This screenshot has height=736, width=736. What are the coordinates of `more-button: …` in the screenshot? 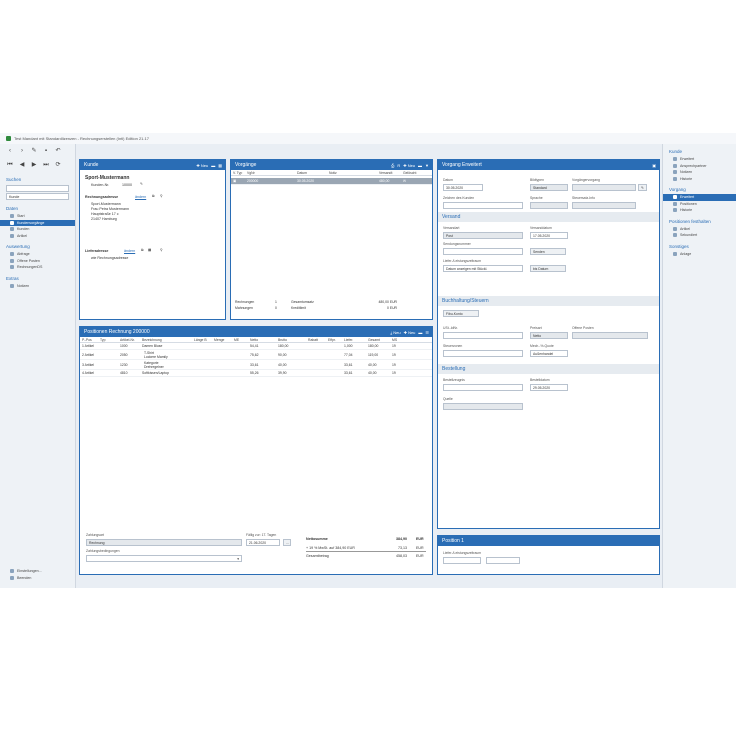 It's located at (287, 542).